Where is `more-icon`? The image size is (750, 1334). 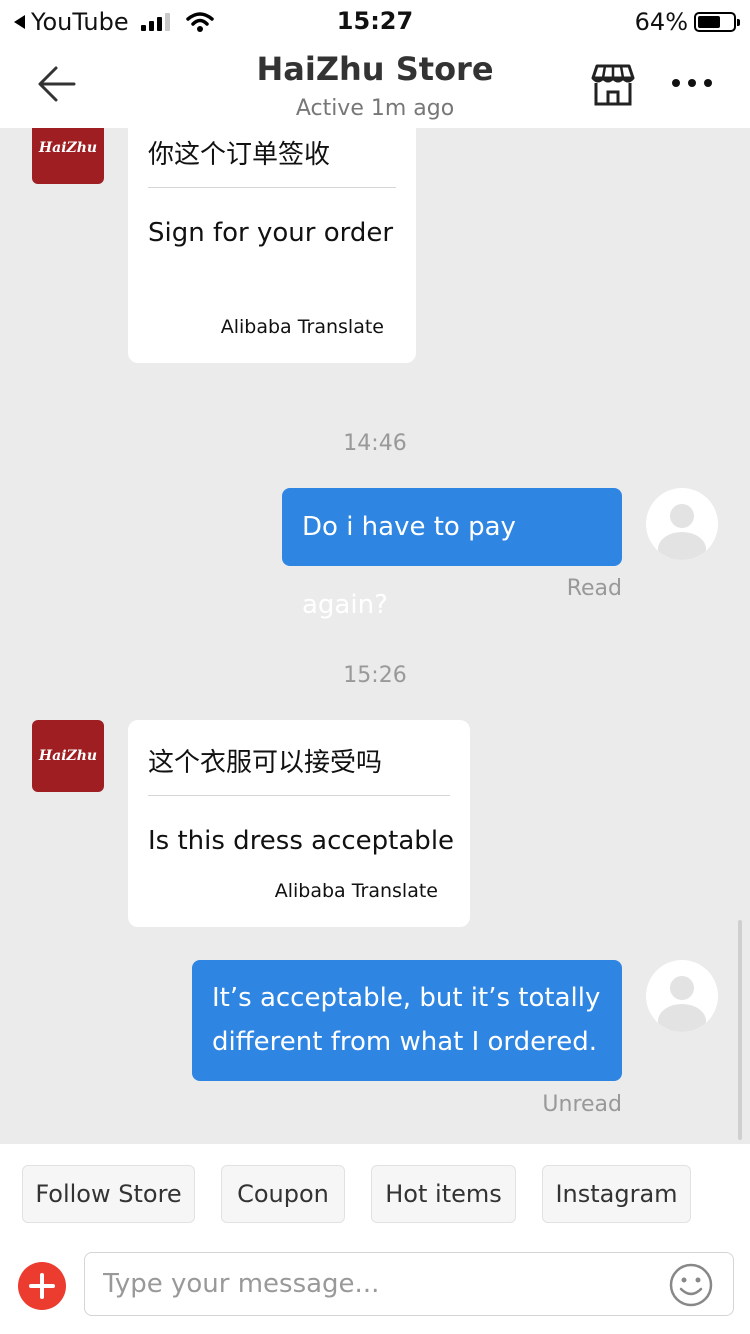 more-icon is located at coordinates (694, 83).